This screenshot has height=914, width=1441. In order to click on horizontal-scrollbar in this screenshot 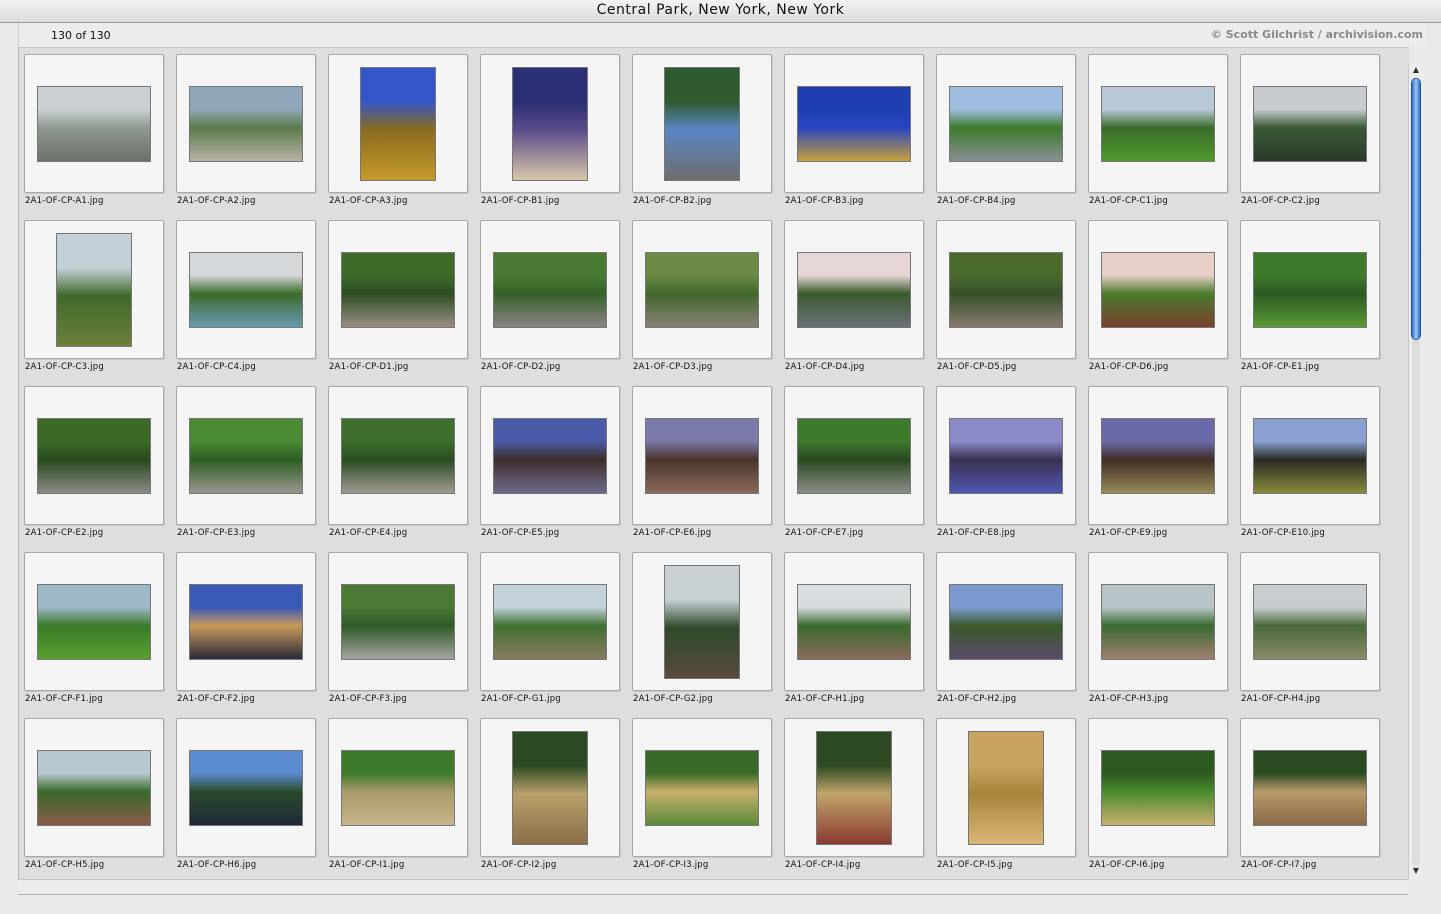, I will do `click(713, 887)`.